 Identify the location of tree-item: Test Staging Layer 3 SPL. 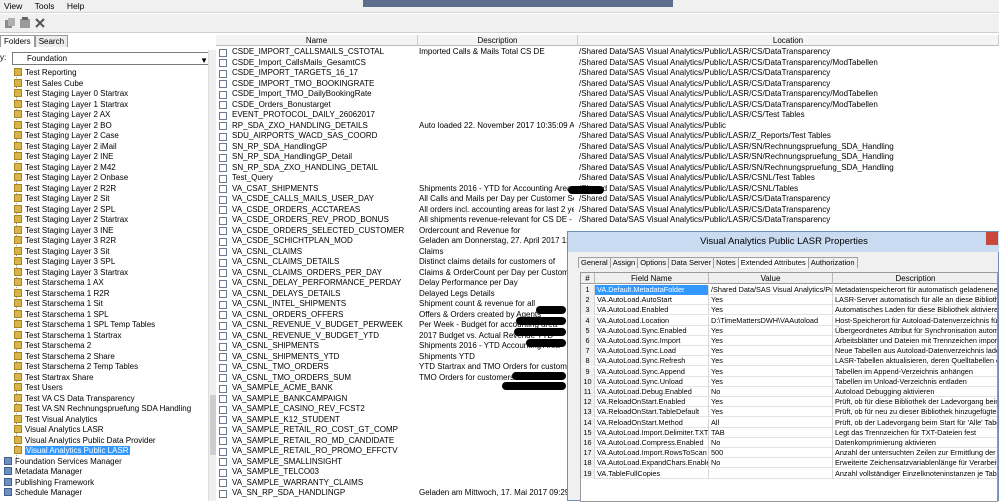
(64, 262).